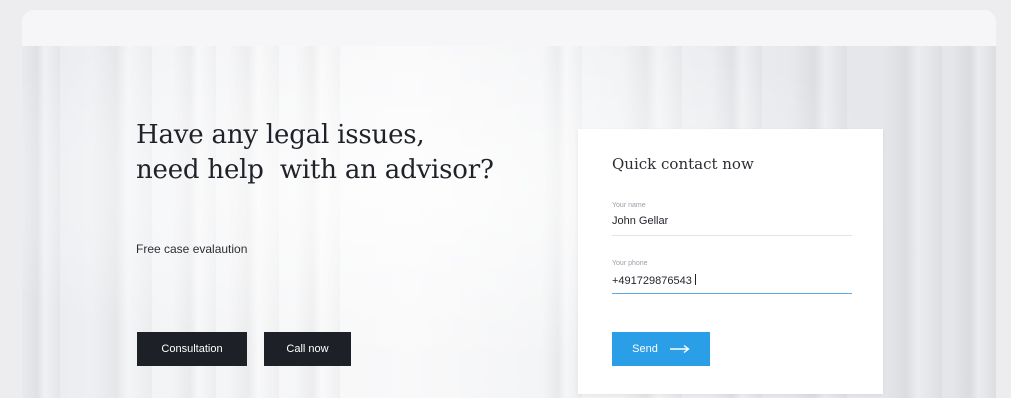 The image size is (1011, 398). What do you see at coordinates (630, 263) in the screenshot?
I see `phone-field-label: Your phone` at bounding box center [630, 263].